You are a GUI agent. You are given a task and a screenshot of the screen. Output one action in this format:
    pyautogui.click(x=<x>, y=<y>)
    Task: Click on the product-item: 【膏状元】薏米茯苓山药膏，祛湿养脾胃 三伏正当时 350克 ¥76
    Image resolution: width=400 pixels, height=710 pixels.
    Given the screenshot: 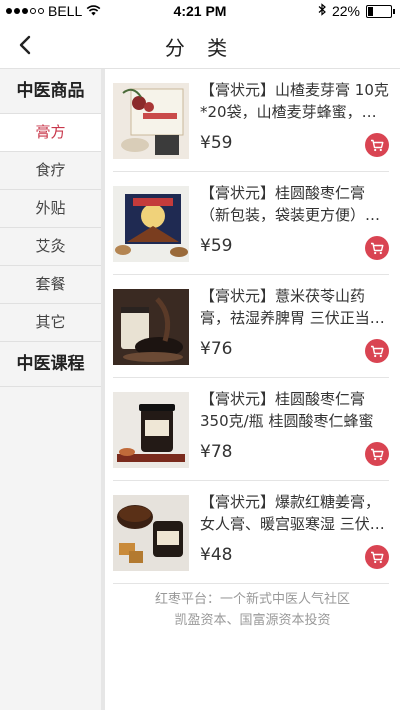 What is the action you would take?
    pyautogui.click(x=251, y=326)
    